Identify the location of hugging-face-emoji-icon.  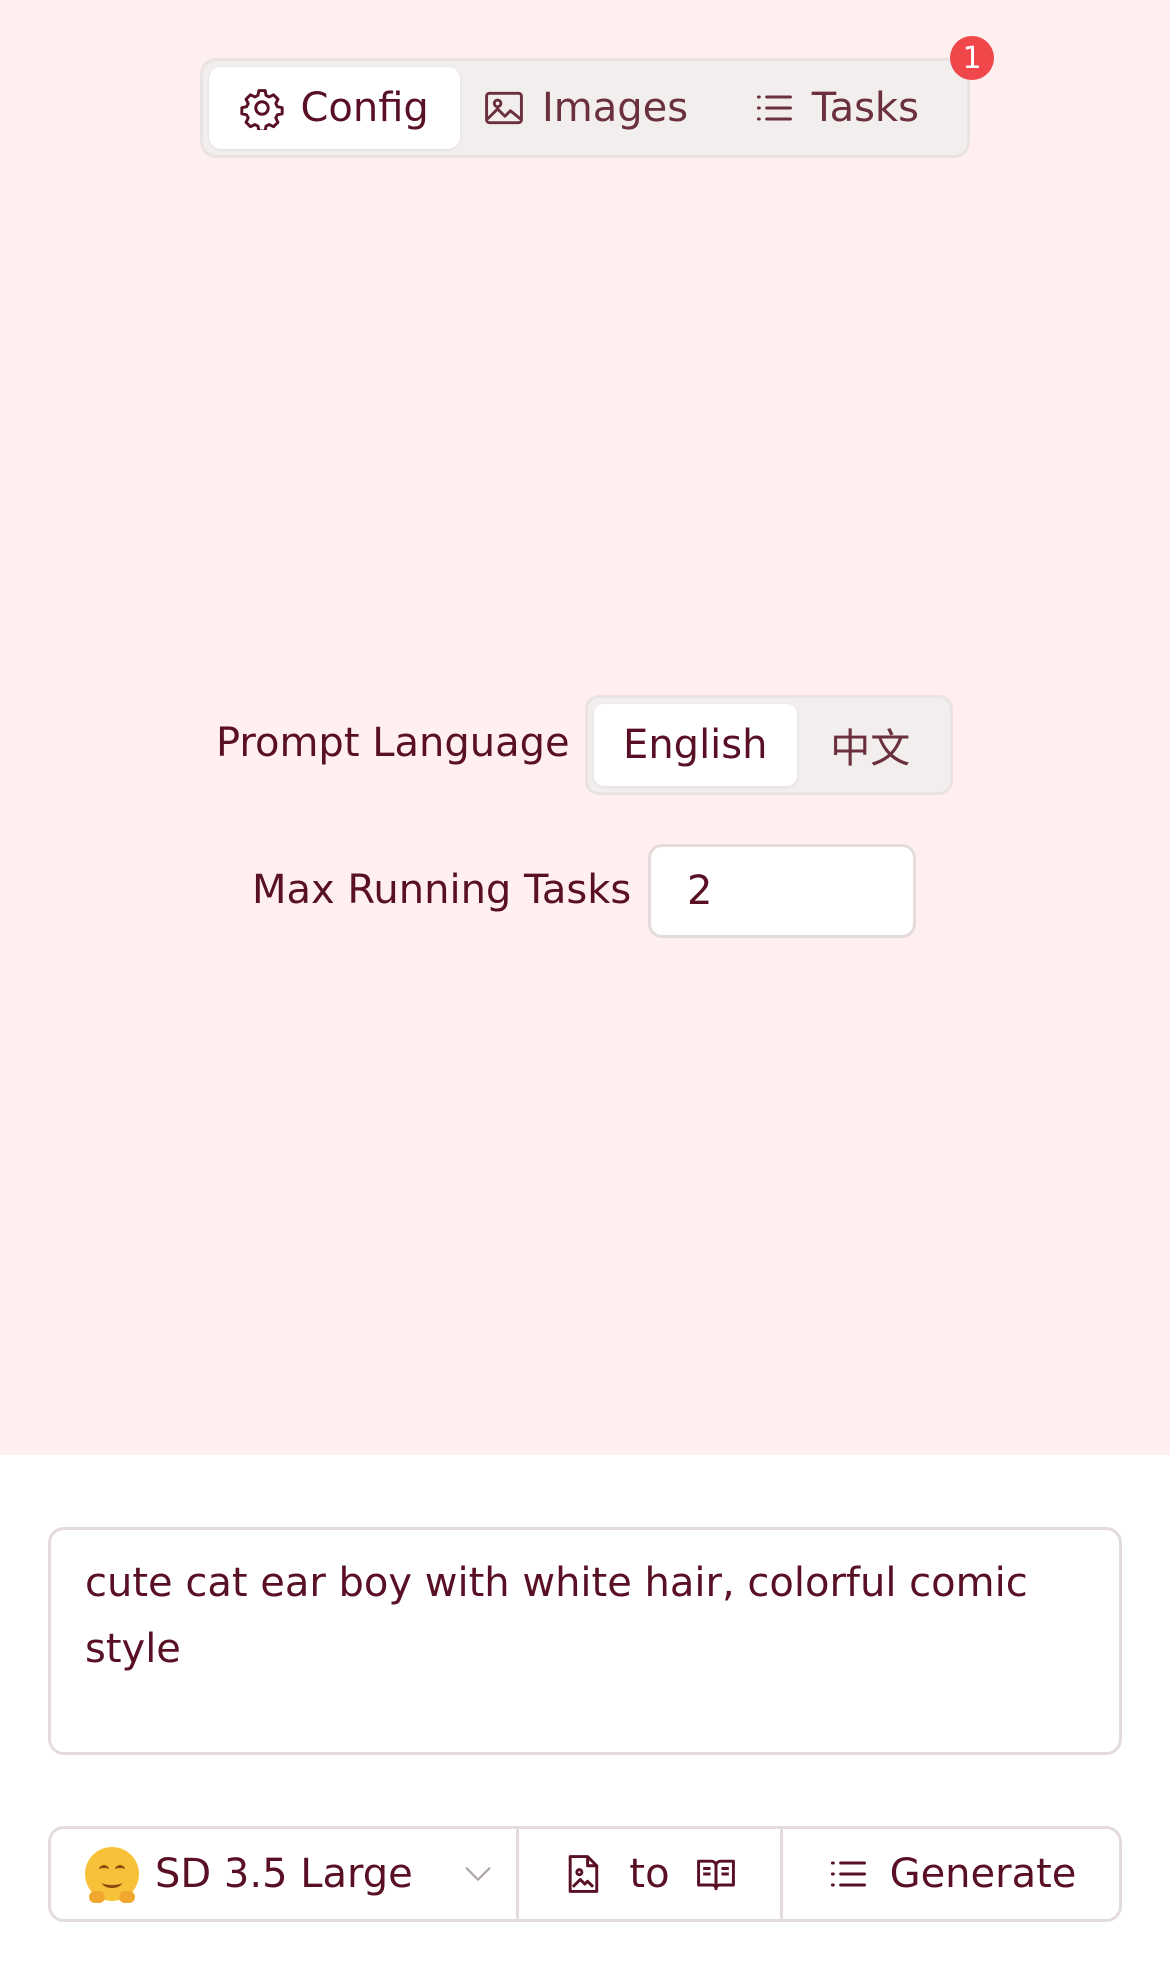
(112, 1875).